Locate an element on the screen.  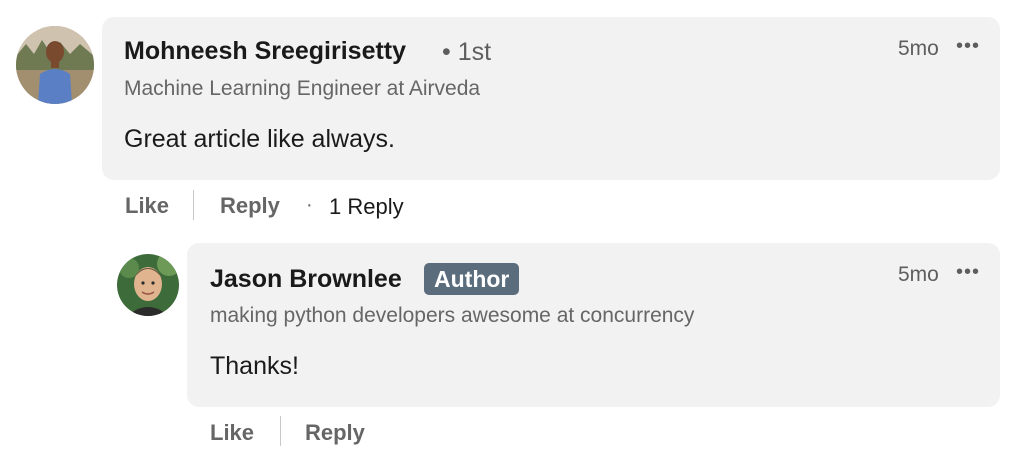
reply-timestamp: 5mo is located at coordinates (918, 274).